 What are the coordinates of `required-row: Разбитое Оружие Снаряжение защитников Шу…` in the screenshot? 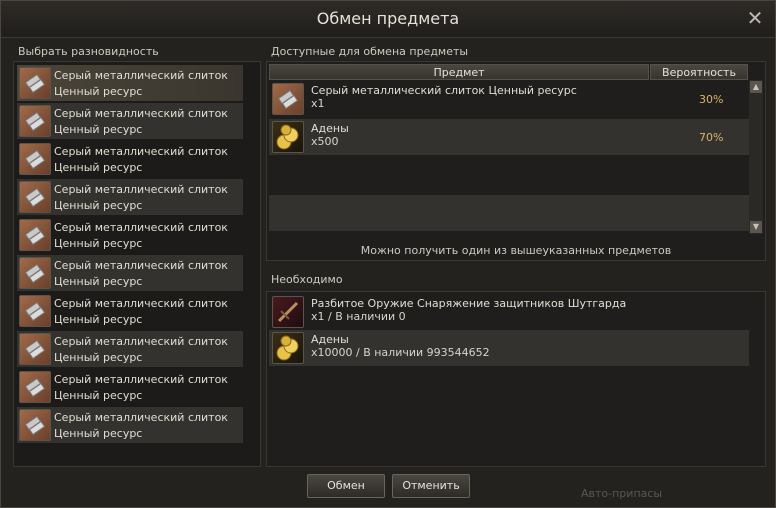 It's located at (516, 312).